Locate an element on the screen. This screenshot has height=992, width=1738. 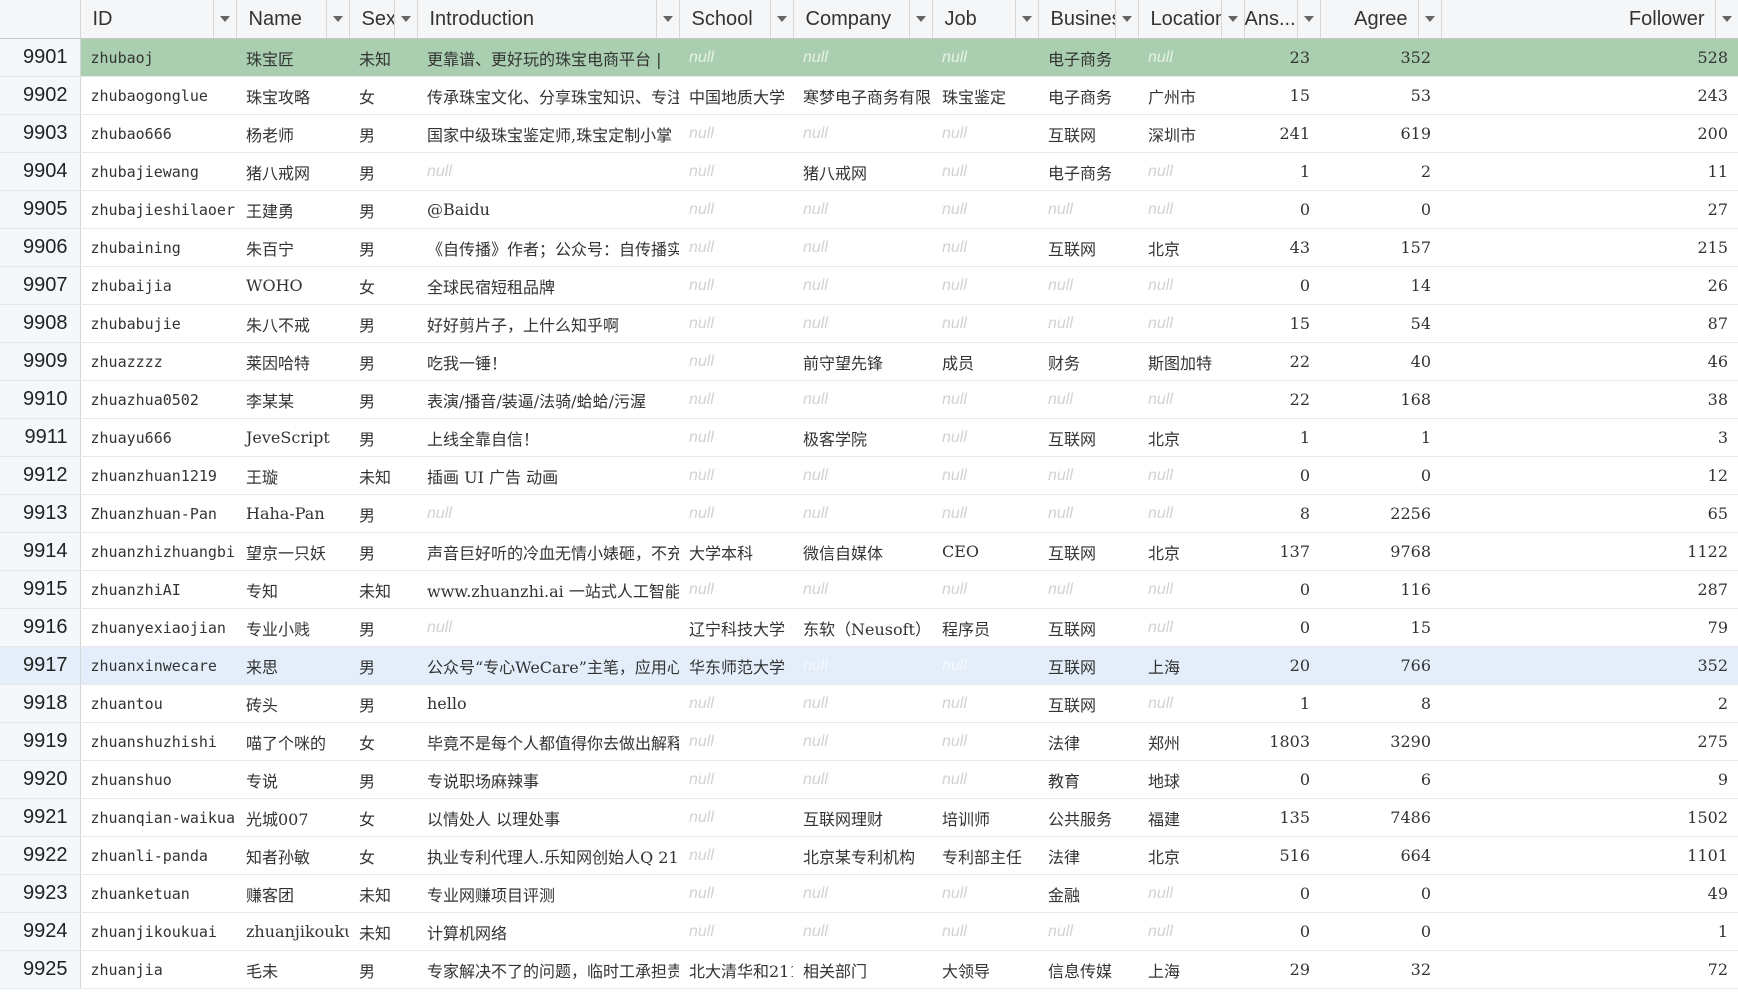
table-cell: 法律 is located at coordinates (1088, 855).